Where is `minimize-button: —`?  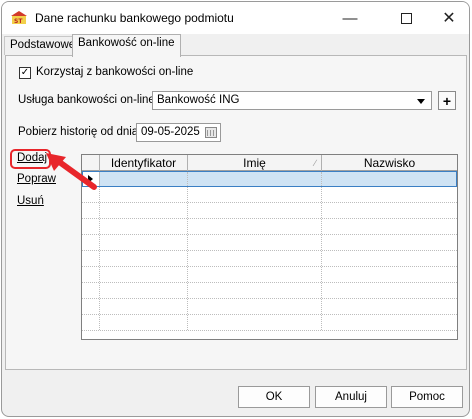
minimize-button: — is located at coordinates (350, 18).